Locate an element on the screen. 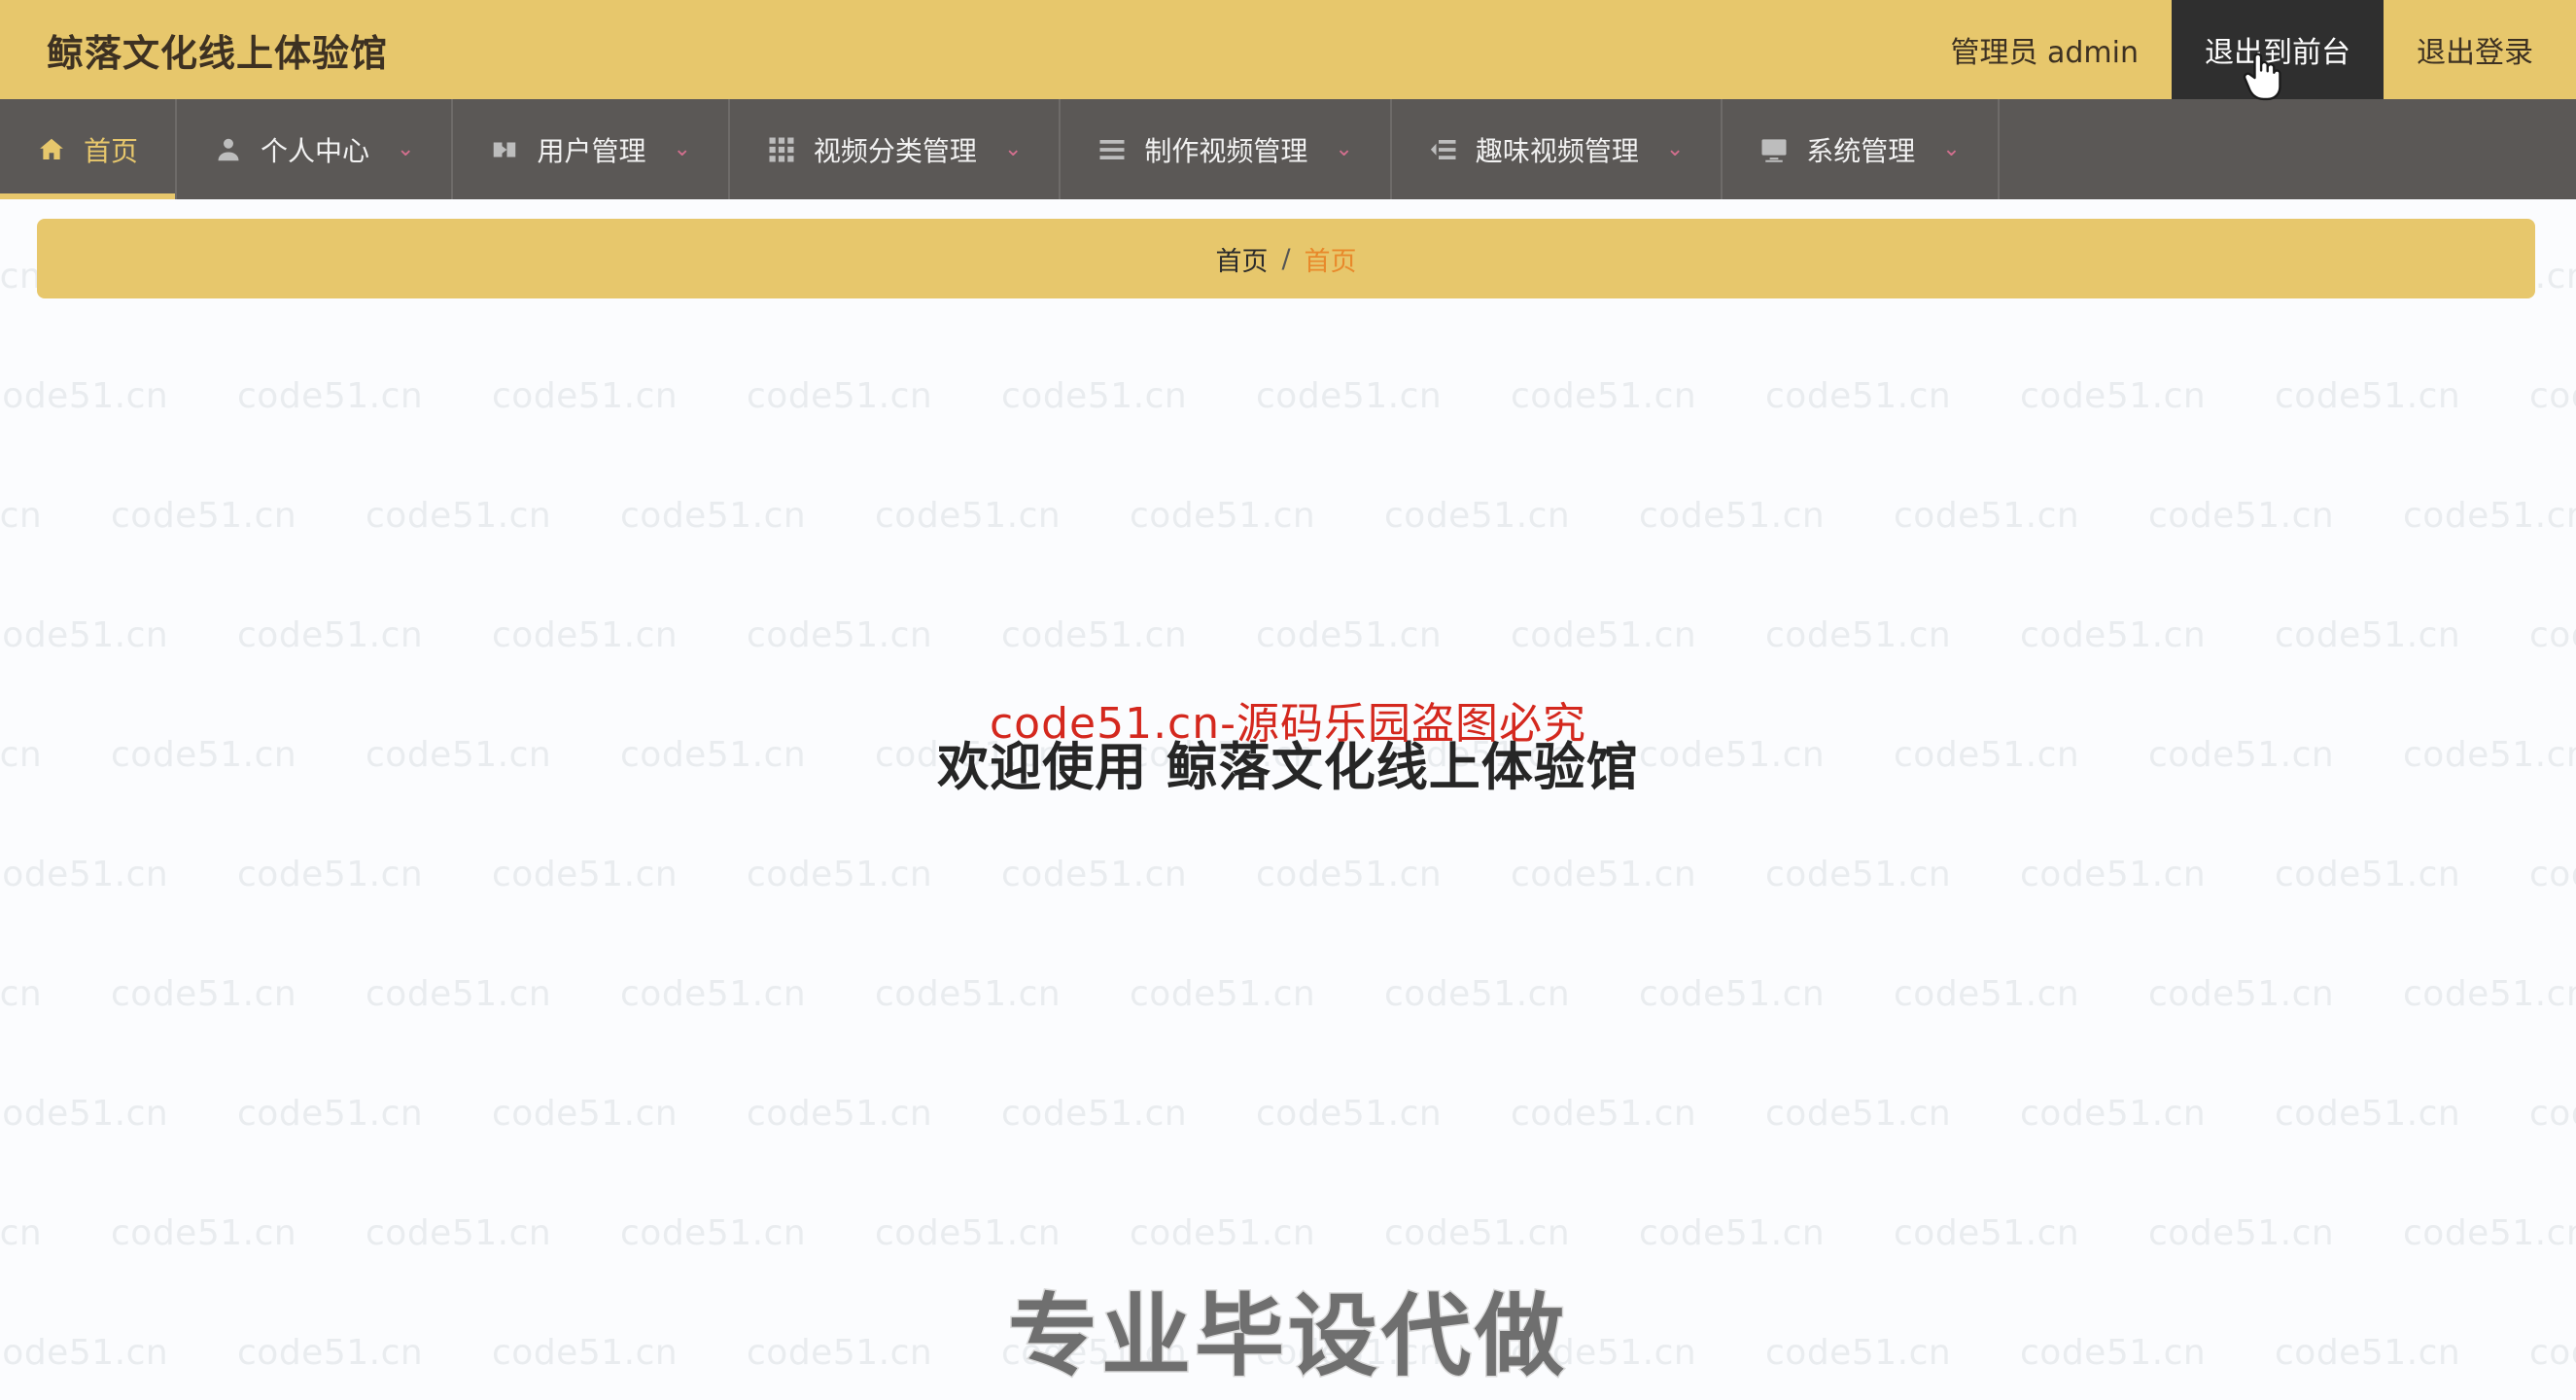 This screenshot has width=2576, height=1400. nav-item-3: 用户管理 ⌄ is located at coordinates (592, 149).